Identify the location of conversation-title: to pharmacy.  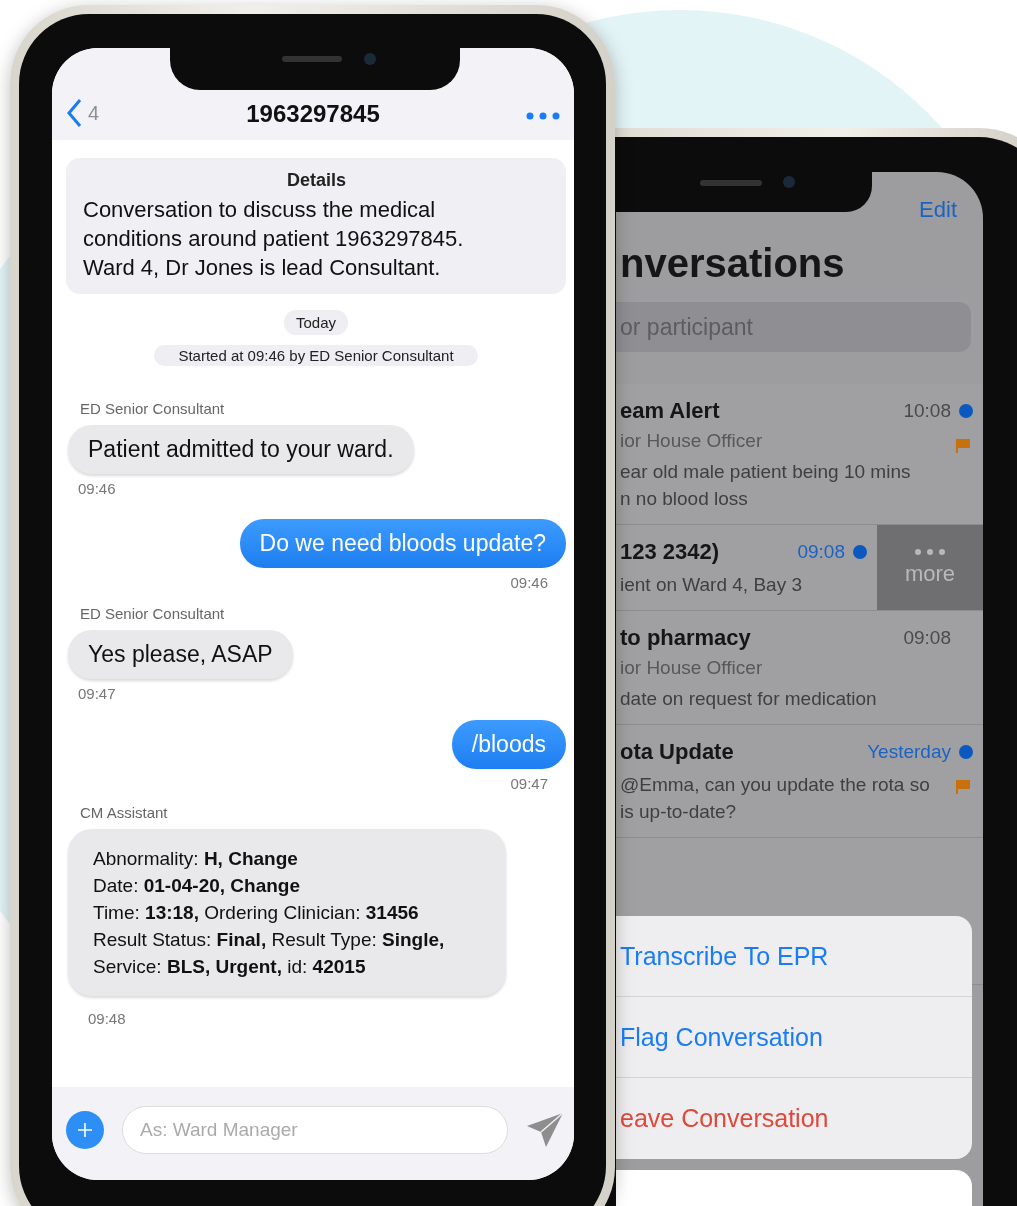
(685, 638).